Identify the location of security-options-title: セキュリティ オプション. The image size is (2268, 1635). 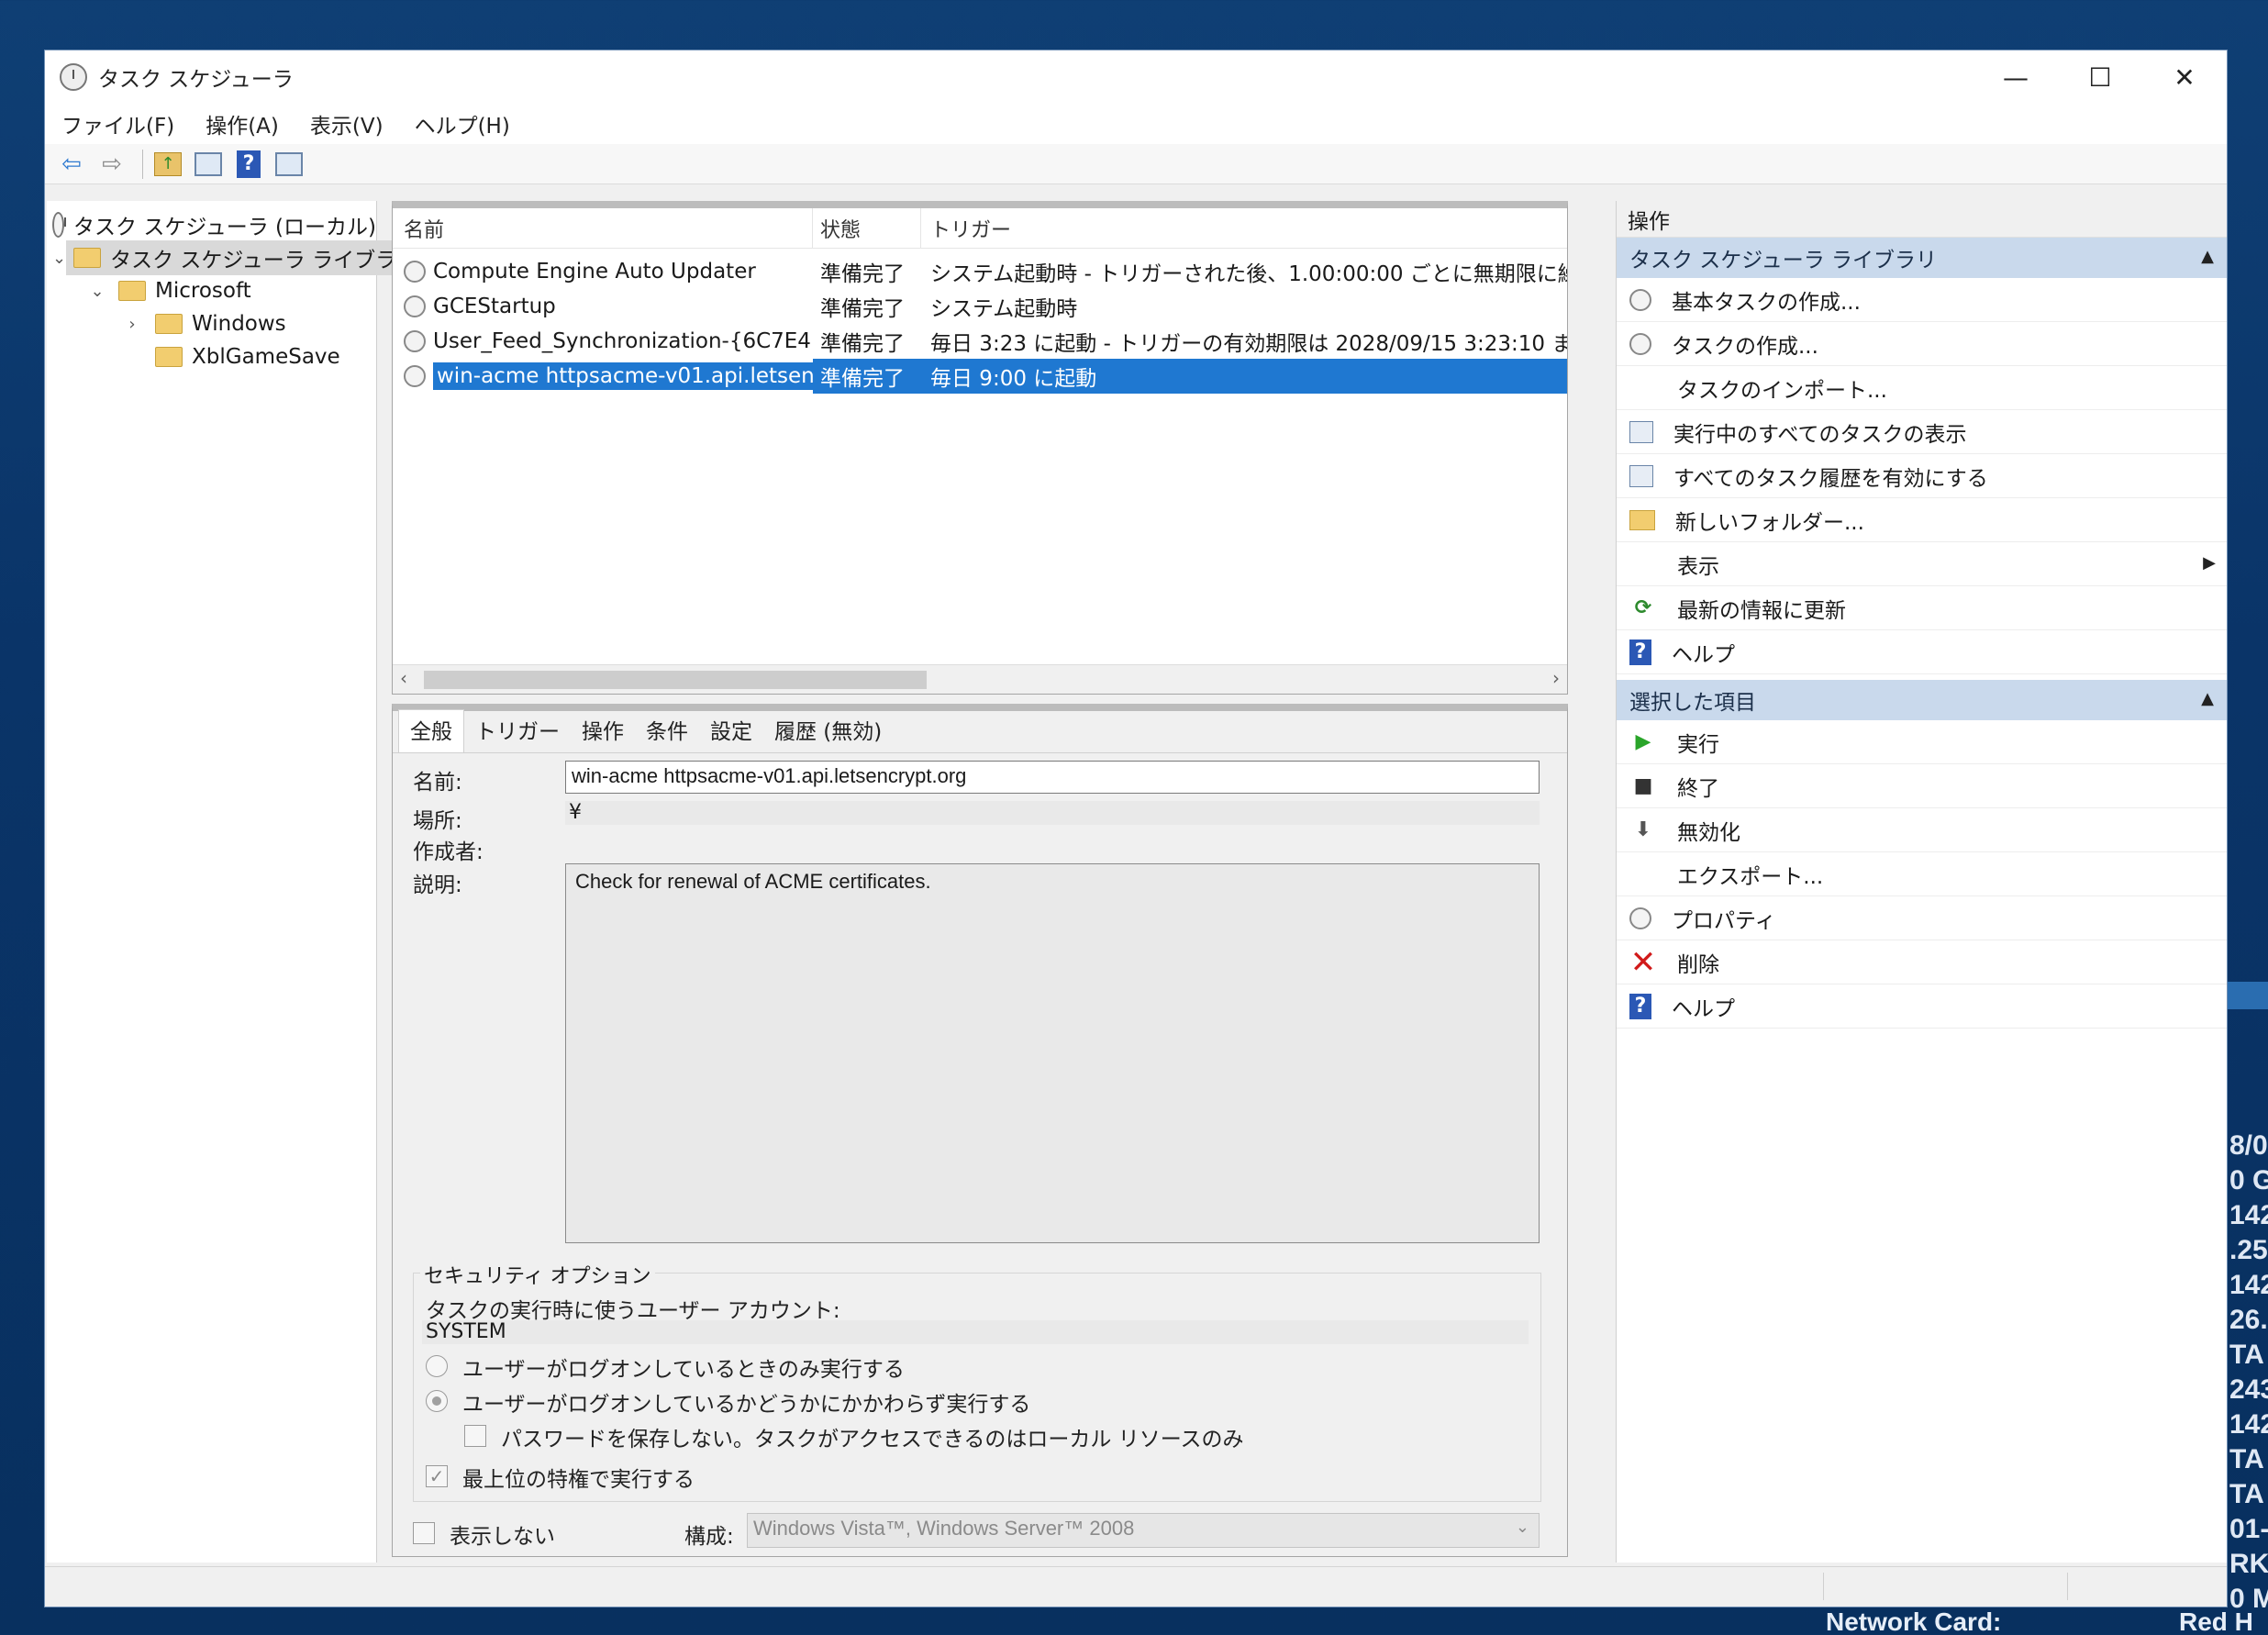
(538, 1274).